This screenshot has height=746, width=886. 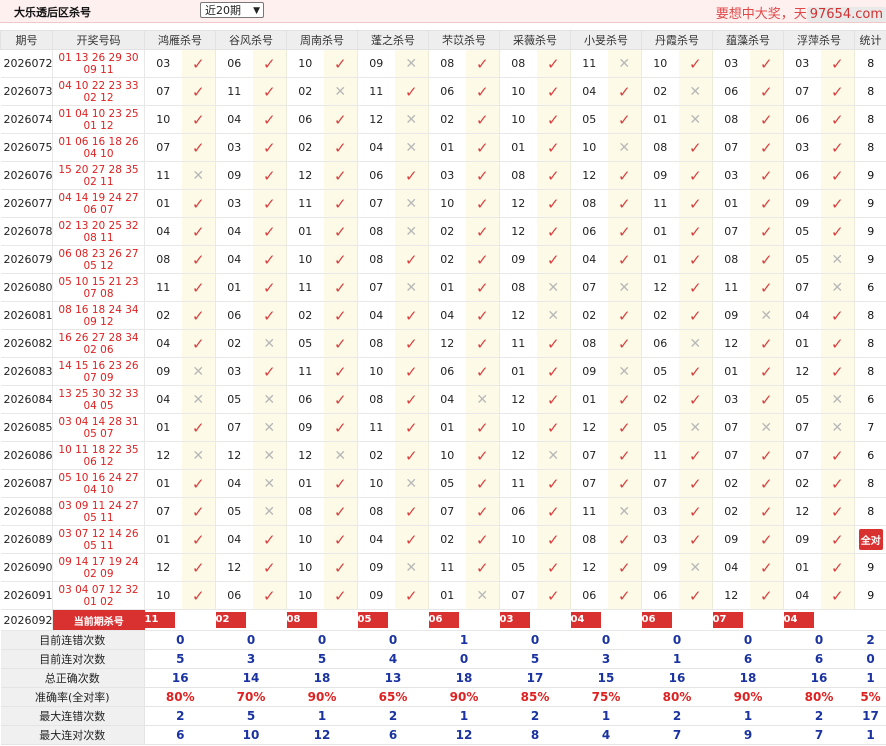 What do you see at coordinates (98, 399) in the screenshot?
I see `draw-numbers: 13 25 30 32 33 04 05` at bounding box center [98, 399].